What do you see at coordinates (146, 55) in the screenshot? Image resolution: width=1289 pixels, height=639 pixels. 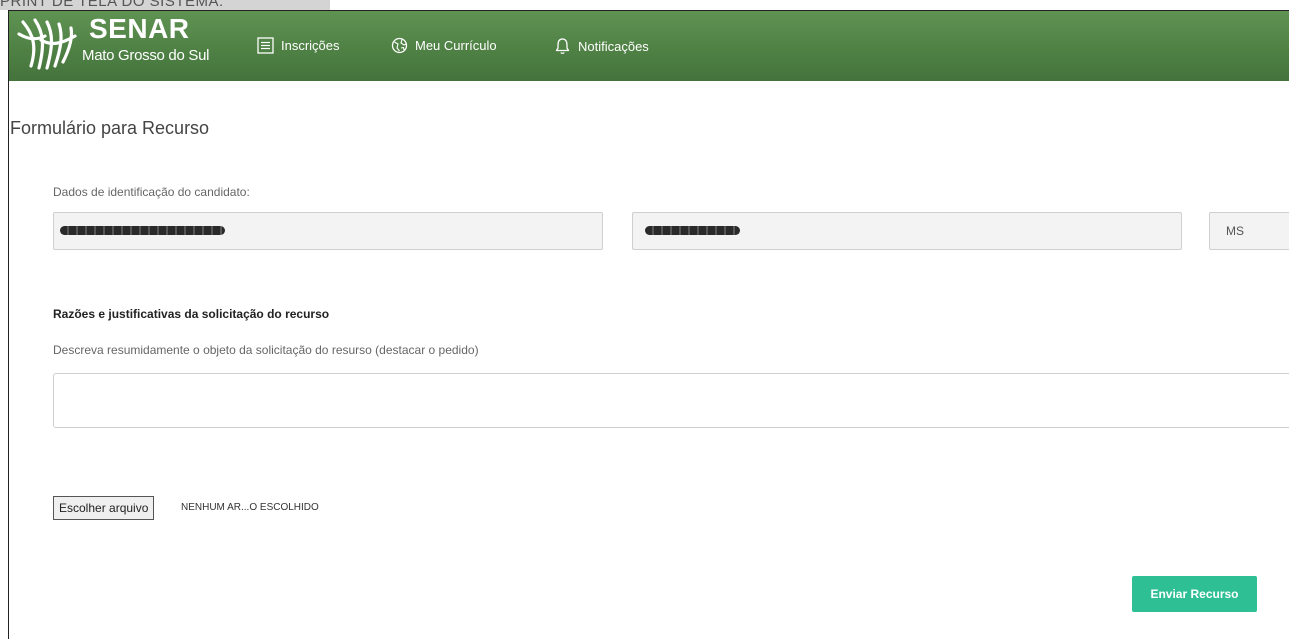 I see `logo-subtitle: Mato Grosso do Sul` at bounding box center [146, 55].